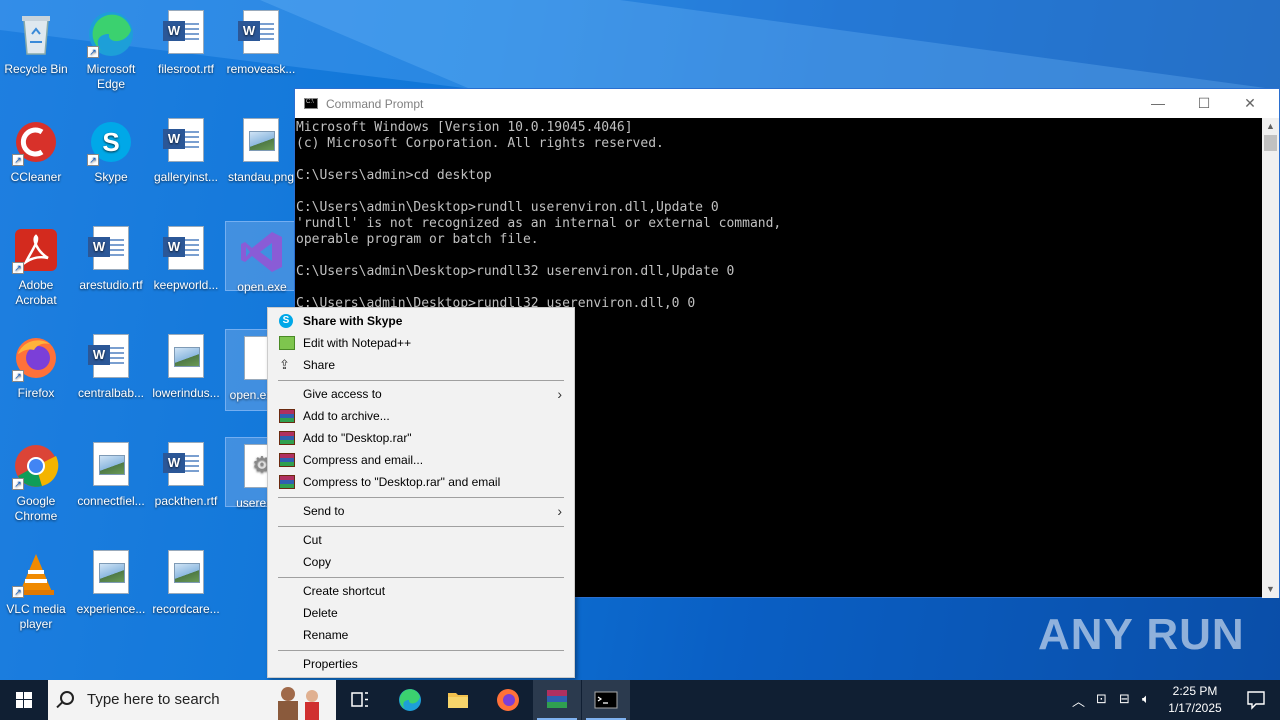 The width and height of the screenshot is (1280, 720). What do you see at coordinates (1195, 700) in the screenshot?
I see `taskbar-clock: 2:25 PM 1/17/2025` at bounding box center [1195, 700].